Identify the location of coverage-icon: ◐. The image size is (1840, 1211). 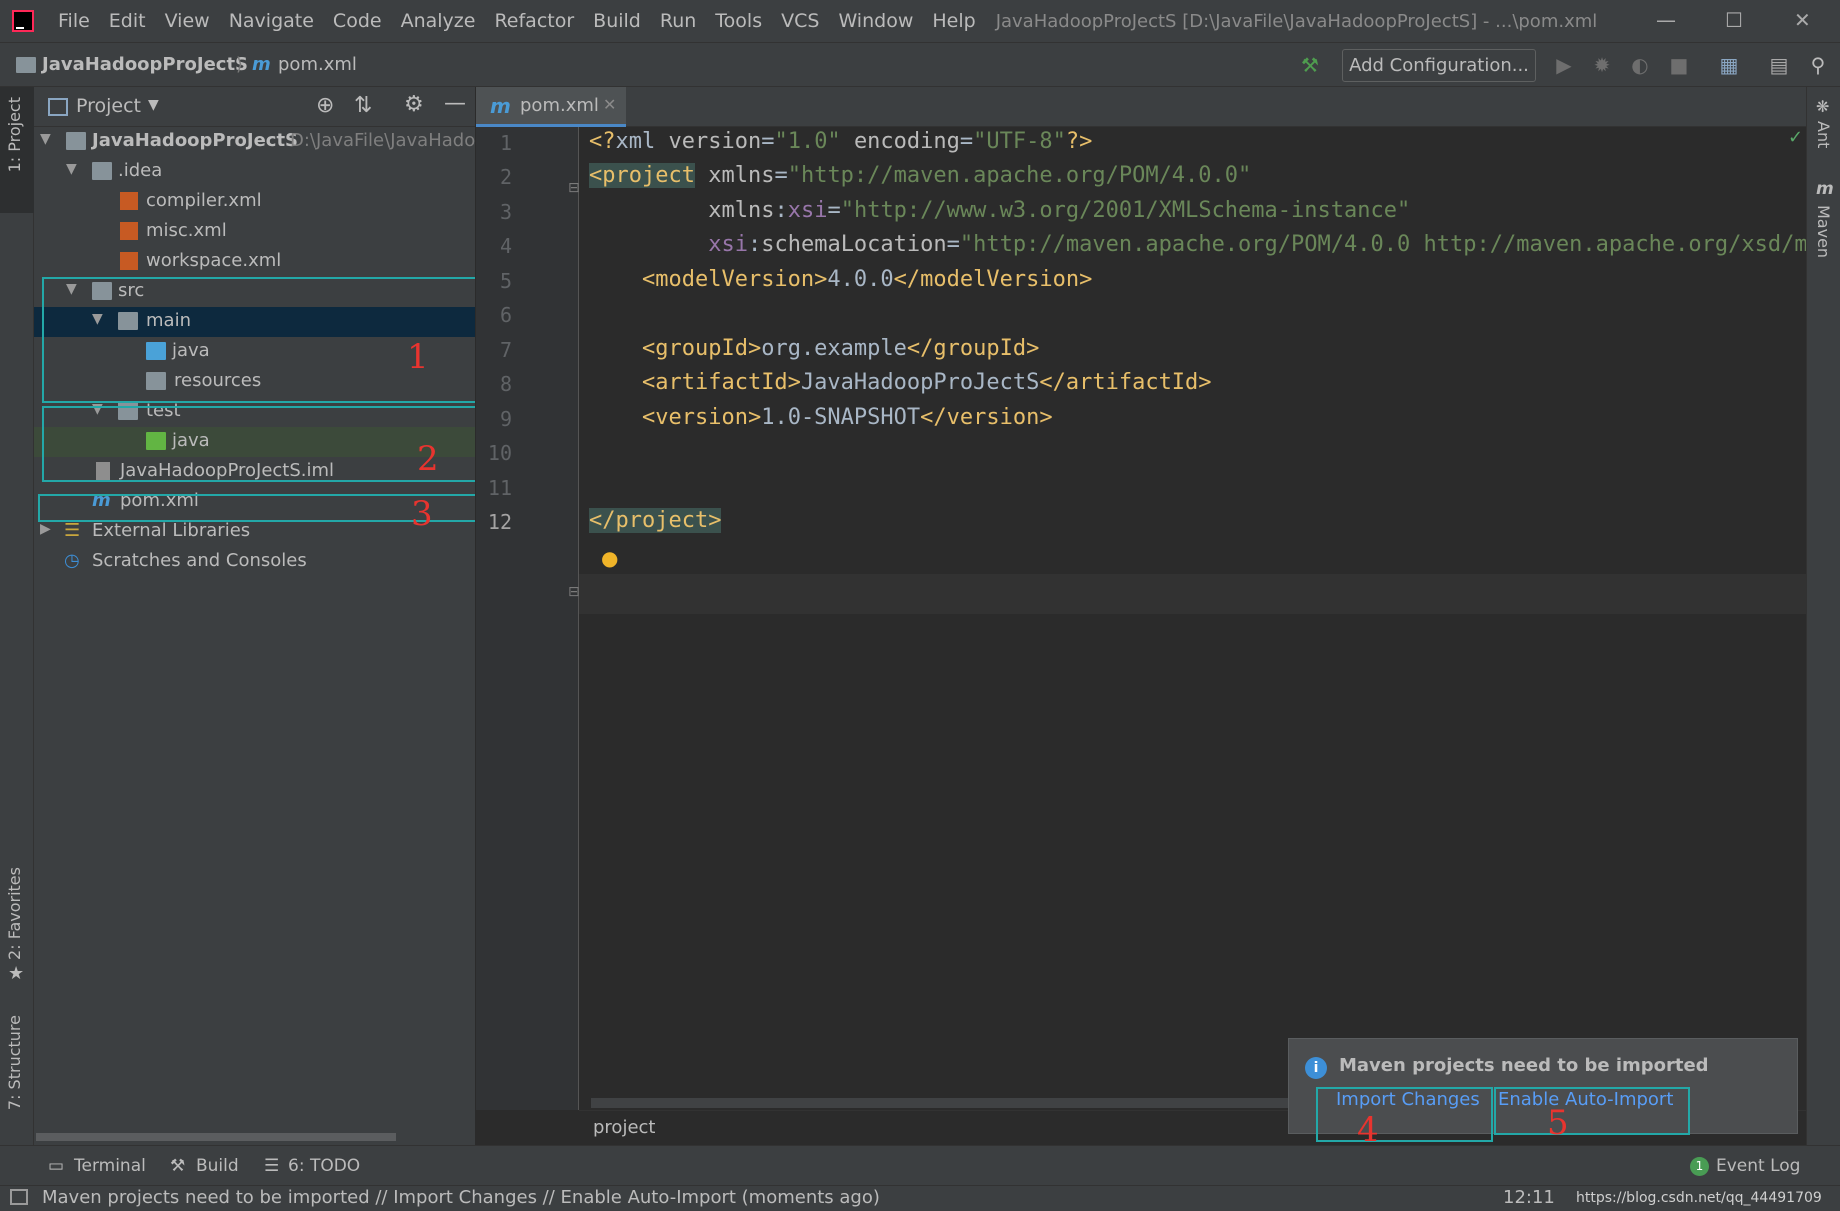
(1640, 65).